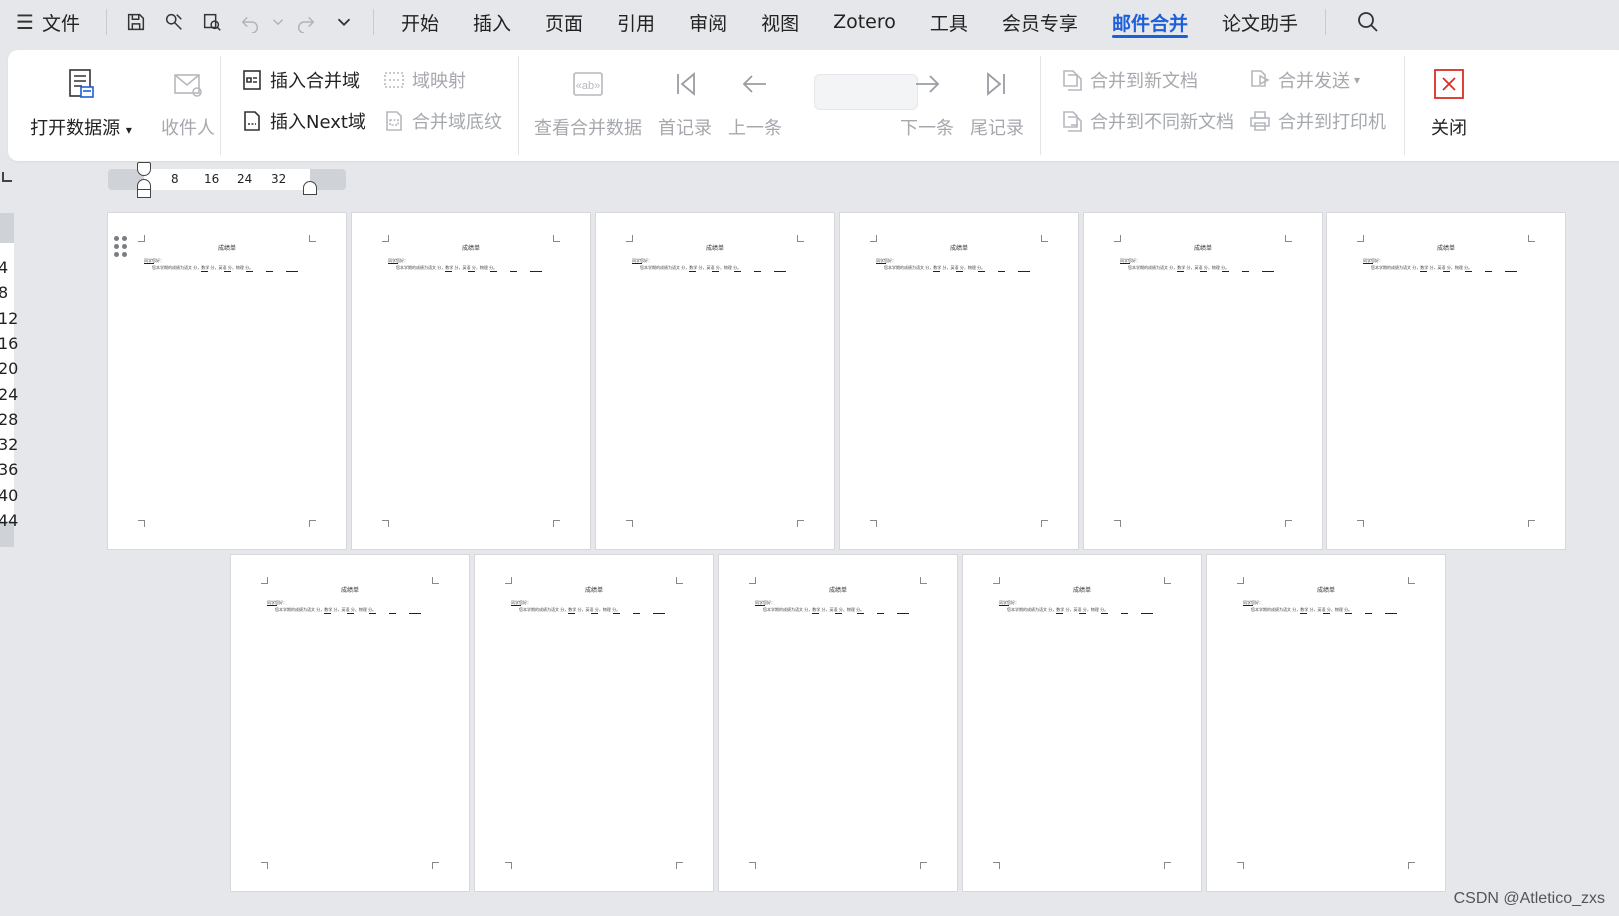  What do you see at coordinates (250, 22) in the screenshot?
I see `undo-icon` at bounding box center [250, 22].